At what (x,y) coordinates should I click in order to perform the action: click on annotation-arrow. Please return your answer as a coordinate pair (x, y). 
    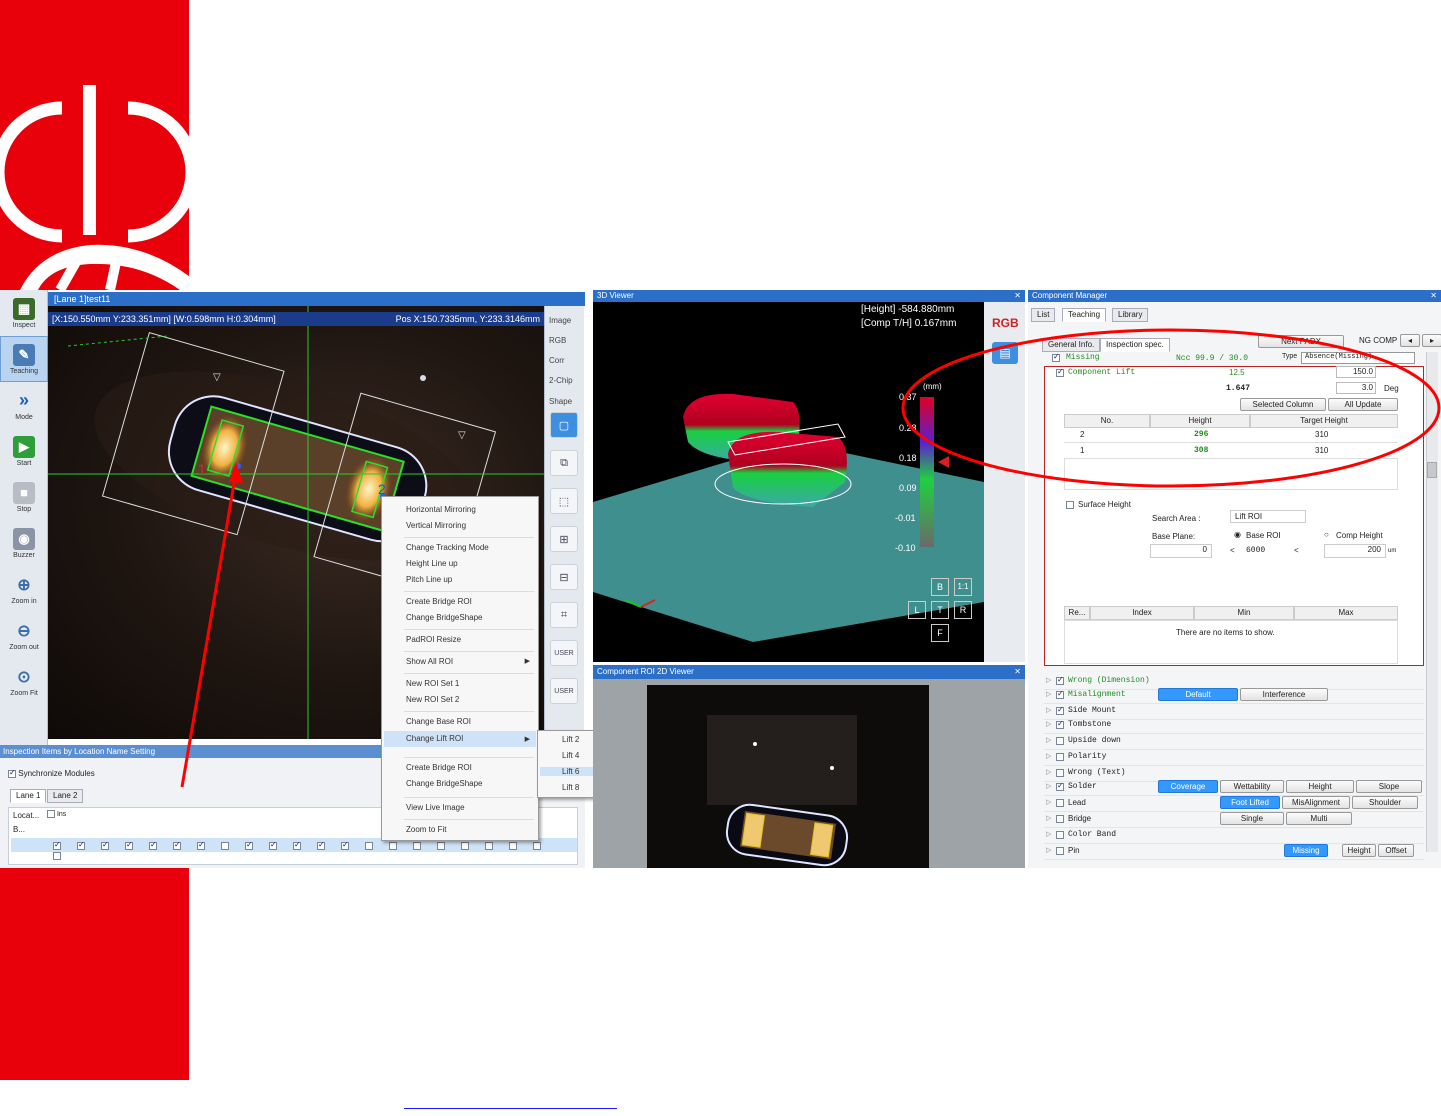
    Looking at the image, I should click on (209, 629).